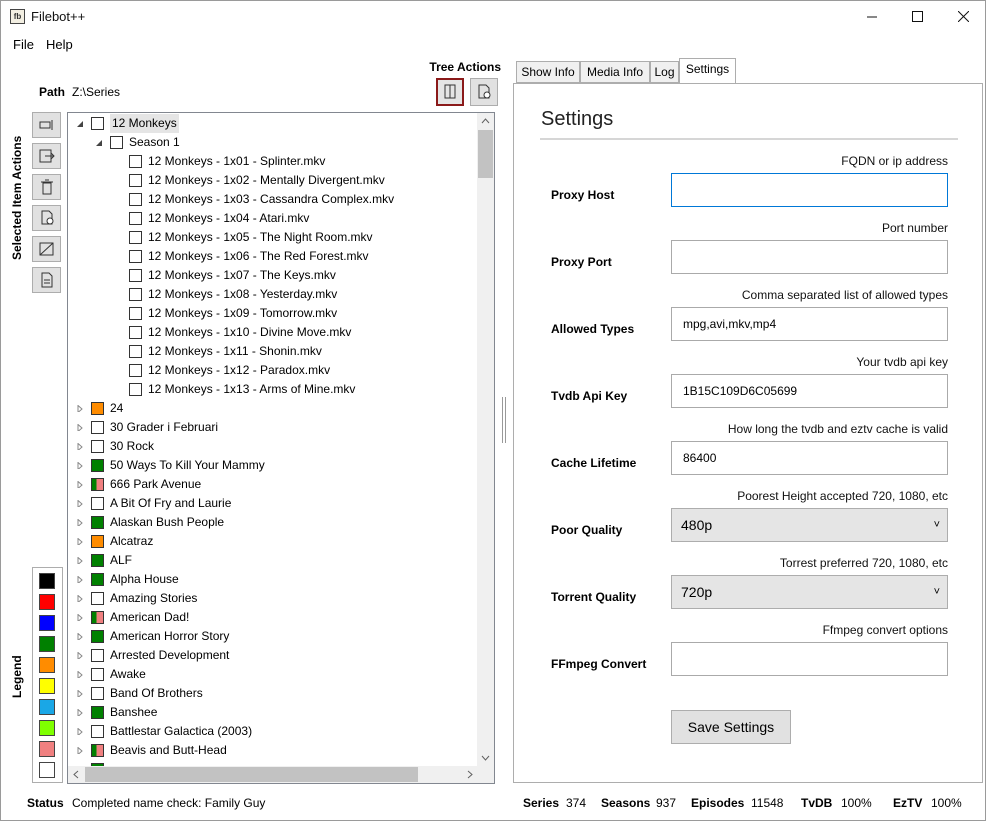 The width and height of the screenshot is (986, 821). What do you see at coordinates (809, 257) in the screenshot?
I see `proxy-port-field` at bounding box center [809, 257].